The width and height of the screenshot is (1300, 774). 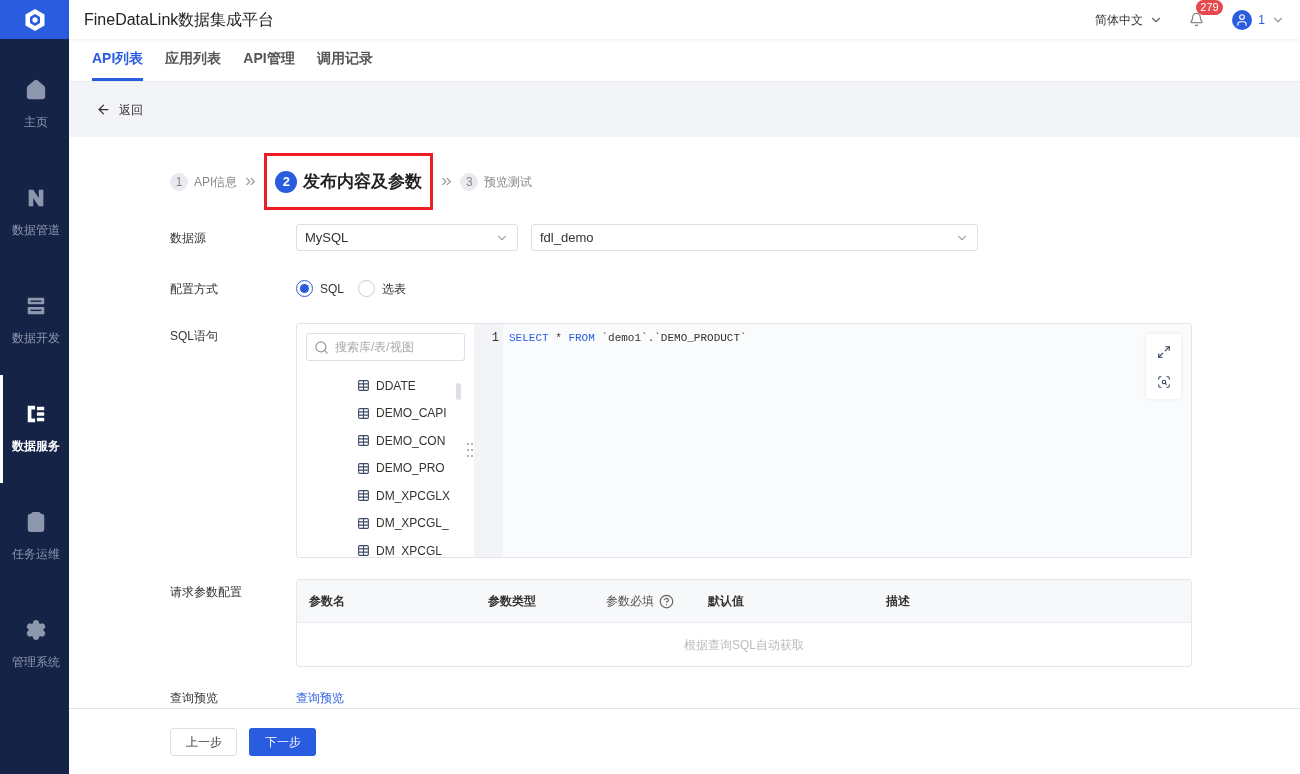 What do you see at coordinates (34, 645) in the screenshot?
I see `sidebar-item: 管理系统` at bounding box center [34, 645].